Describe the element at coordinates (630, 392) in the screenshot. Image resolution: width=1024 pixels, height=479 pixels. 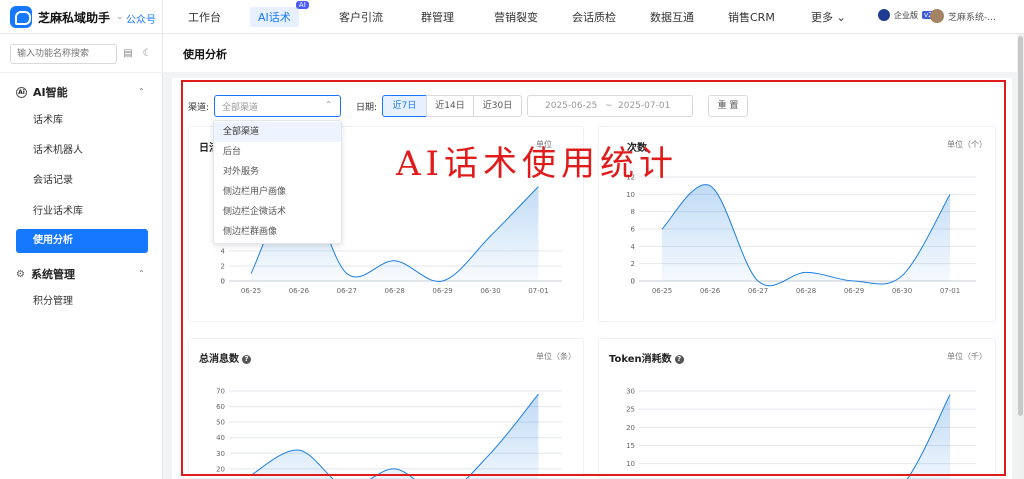
I see `y-tick-label: 30` at that location.